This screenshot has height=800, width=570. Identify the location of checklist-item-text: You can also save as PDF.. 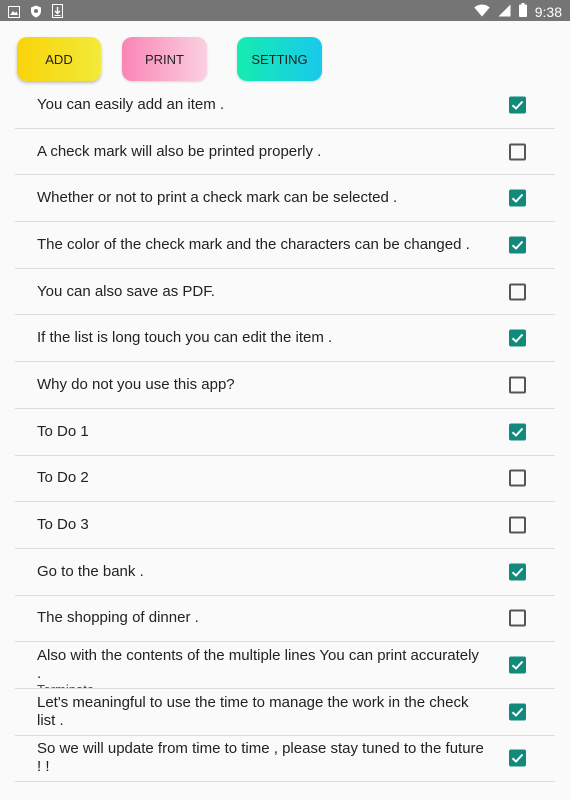
(126, 291).